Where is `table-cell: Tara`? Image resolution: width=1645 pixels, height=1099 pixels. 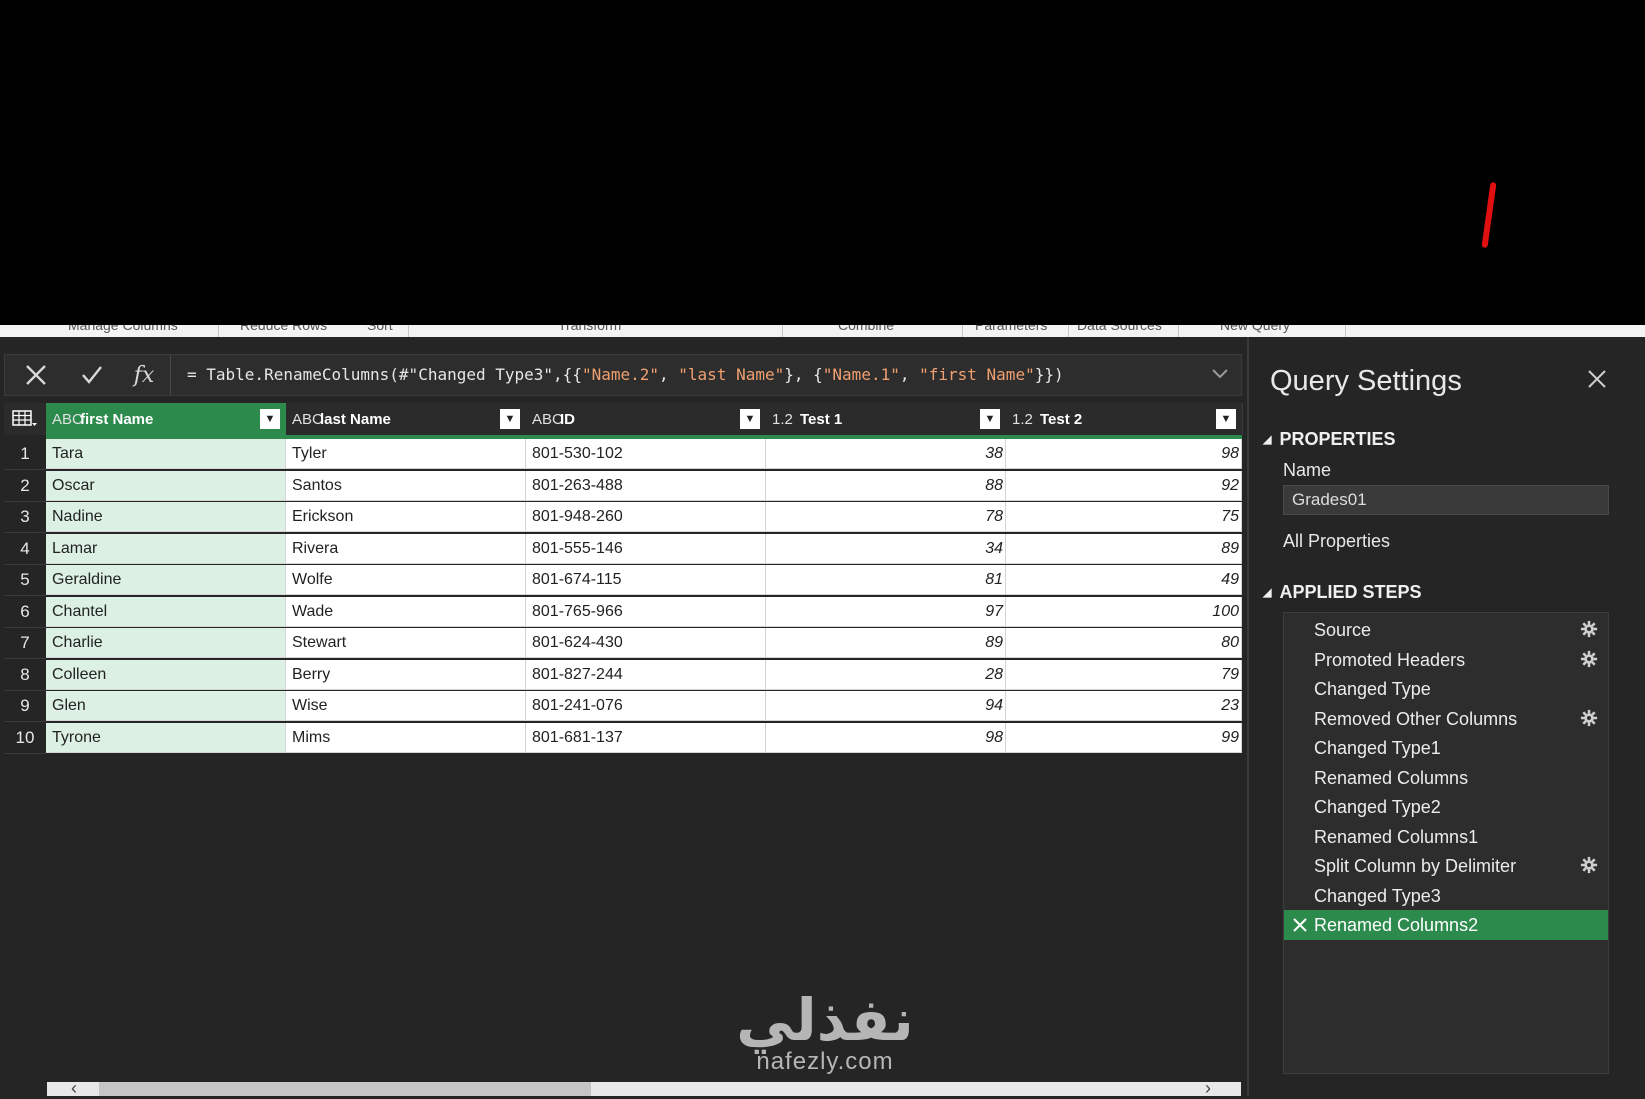
table-cell: Tara is located at coordinates (166, 454).